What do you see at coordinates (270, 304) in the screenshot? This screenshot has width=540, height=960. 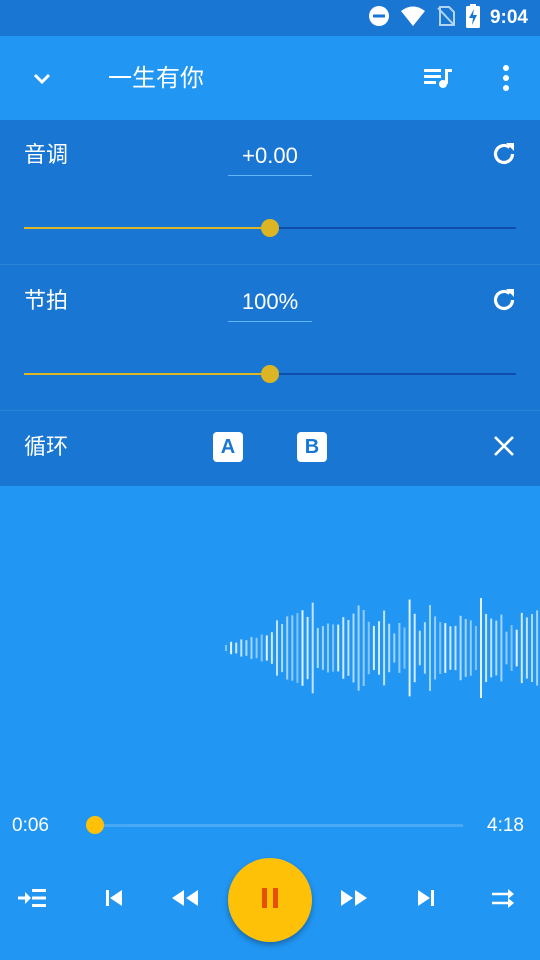 I see `tempo-value: 100%` at bounding box center [270, 304].